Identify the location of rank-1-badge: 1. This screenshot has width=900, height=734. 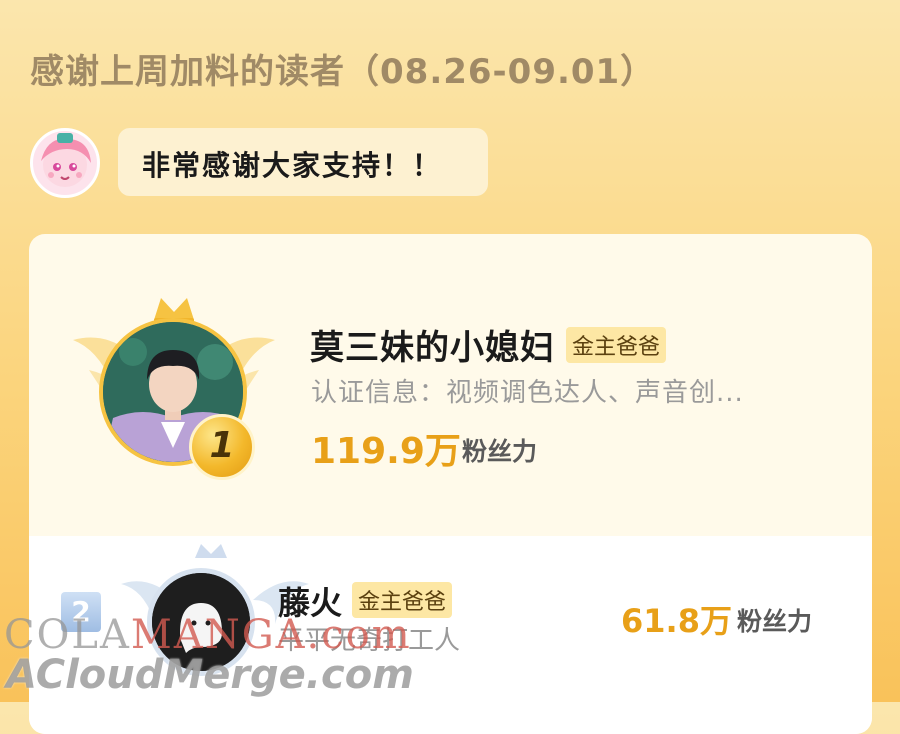
(222, 447).